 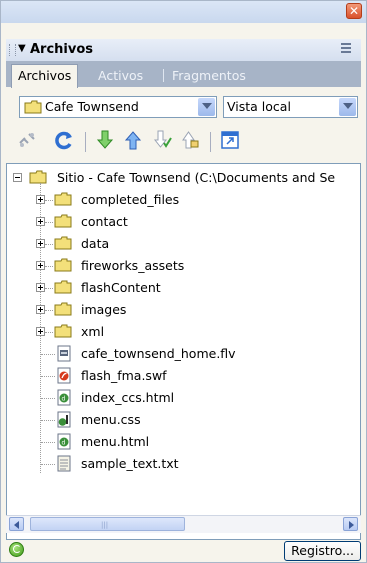 What do you see at coordinates (130, 463) in the screenshot?
I see `file-label: sample_text.txt` at bounding box center [130, 463].